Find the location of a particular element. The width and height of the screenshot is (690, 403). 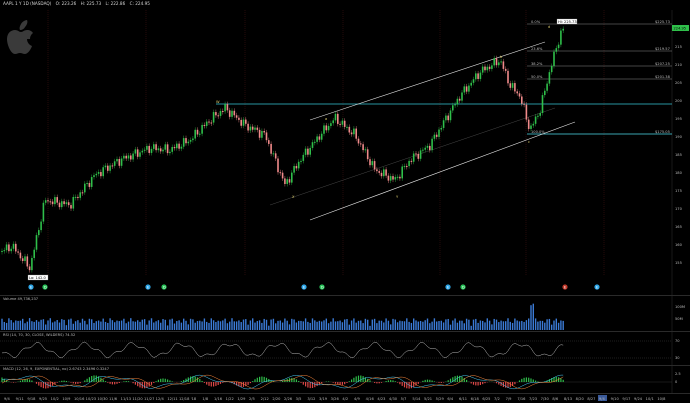

time-axis-label: 10/16 is located at coordinates (79, 399).